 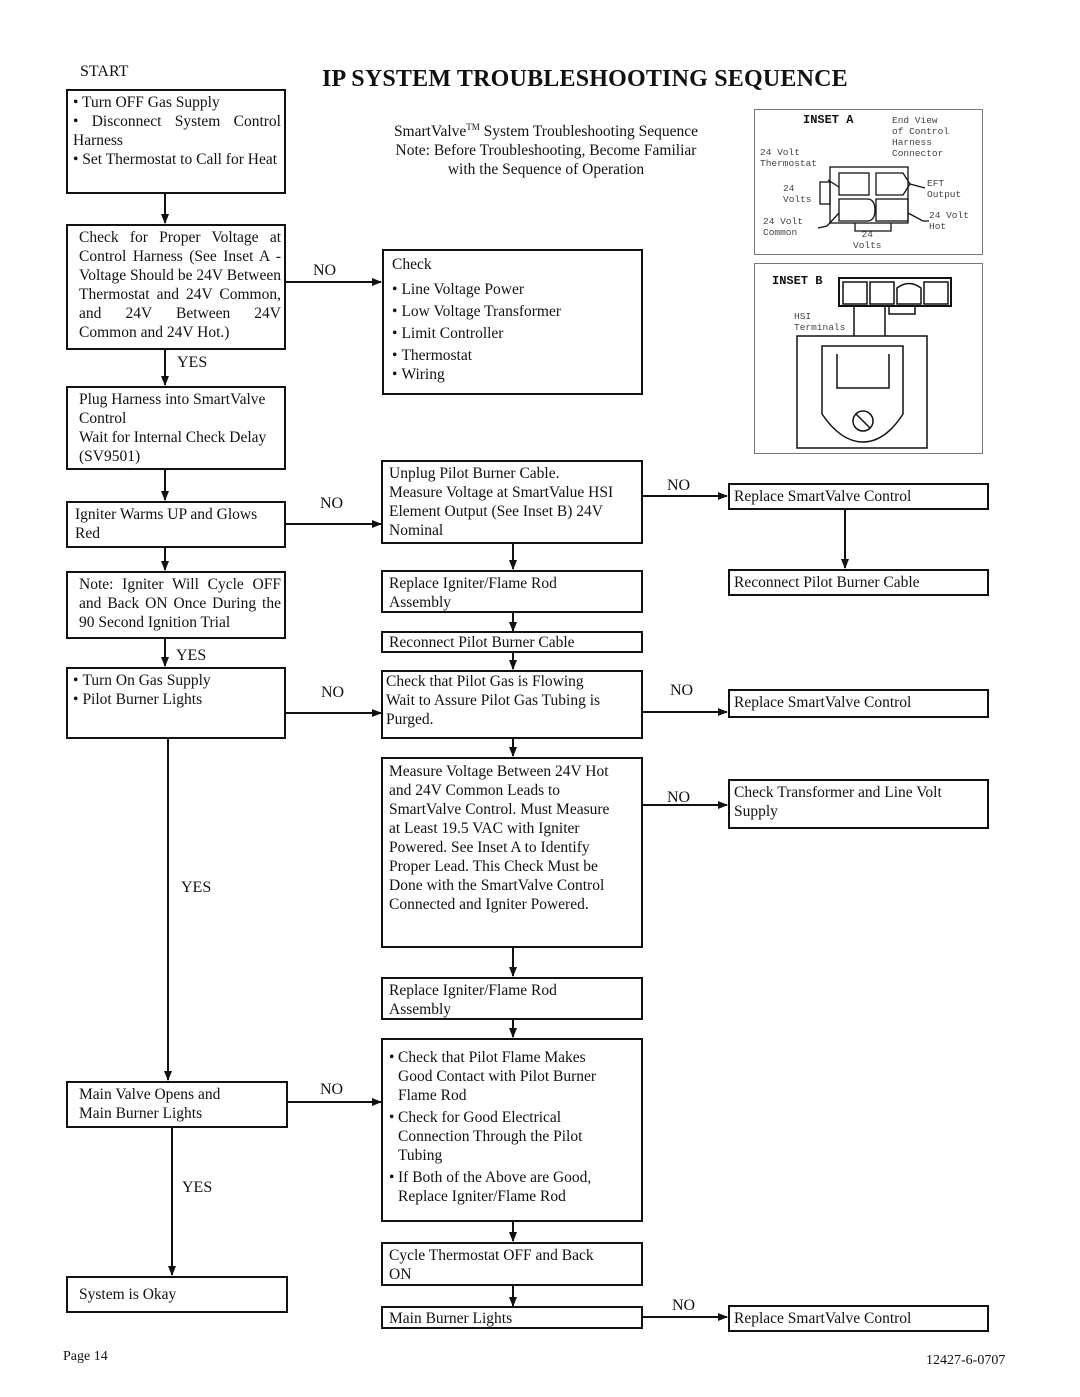 I want to click on start-step: • Disconnect System Control Harness, so click(x=177, y=131).